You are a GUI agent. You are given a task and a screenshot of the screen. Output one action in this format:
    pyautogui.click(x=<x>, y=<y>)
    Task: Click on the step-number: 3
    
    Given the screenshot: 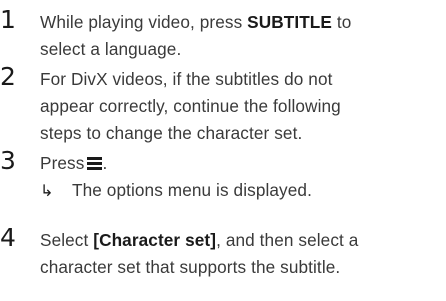 What is the action you would take?
    pyautogui.click(x=8, y=160)
    